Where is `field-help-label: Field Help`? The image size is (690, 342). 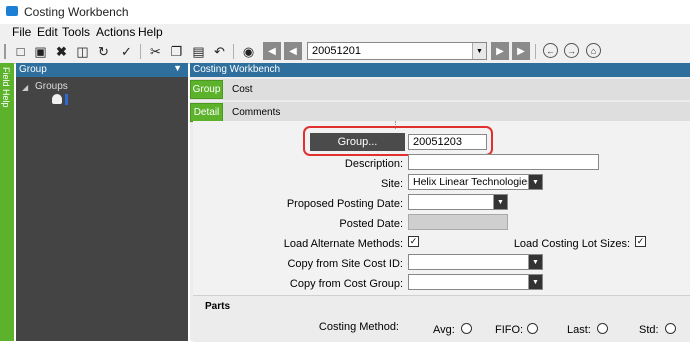 field-help-label: Field Help is located at coordinates (6, 87).